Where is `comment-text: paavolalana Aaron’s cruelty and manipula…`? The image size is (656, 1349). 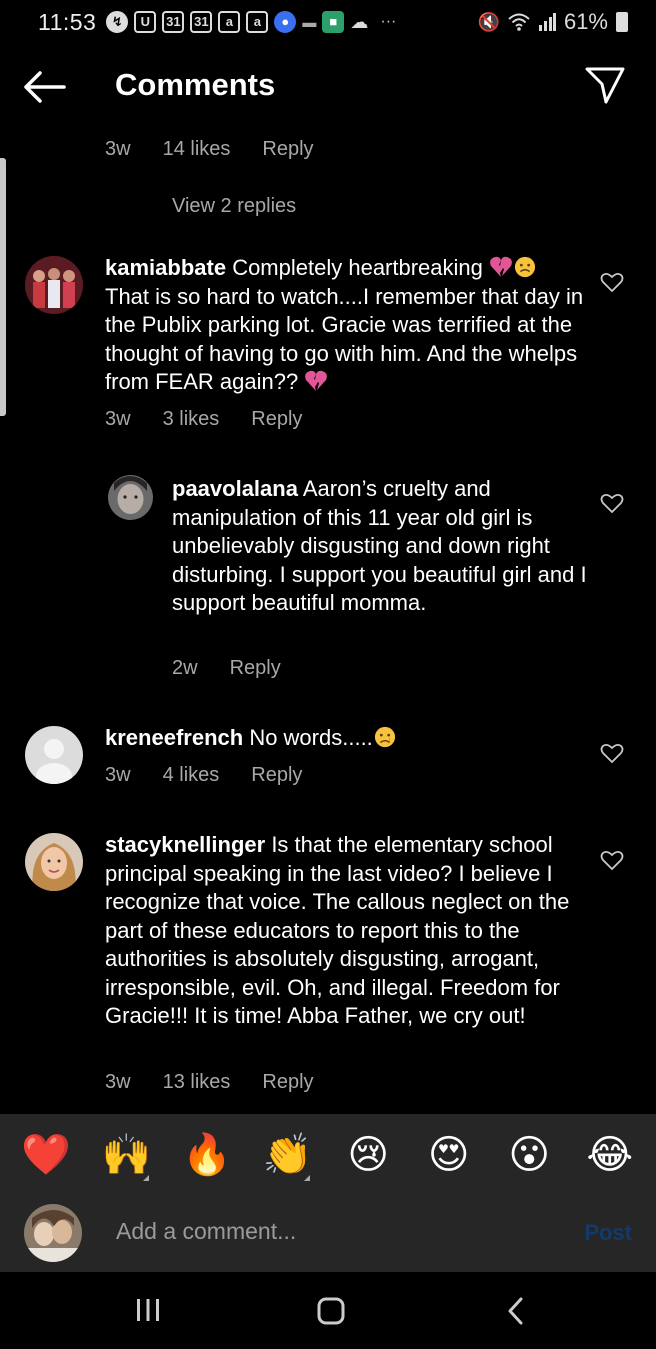 comment-text: paavolalana Aaron’s cruelty and manipula… is located at coordinates (382, 546).